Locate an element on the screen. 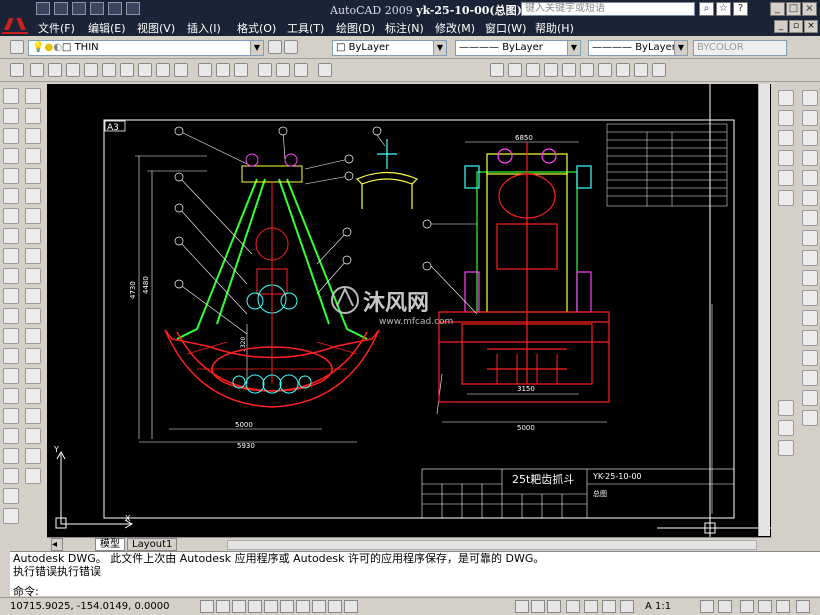 The height and width of the screenshot is (615, 820). center-mark-icon is located at coordinates (33, 376).